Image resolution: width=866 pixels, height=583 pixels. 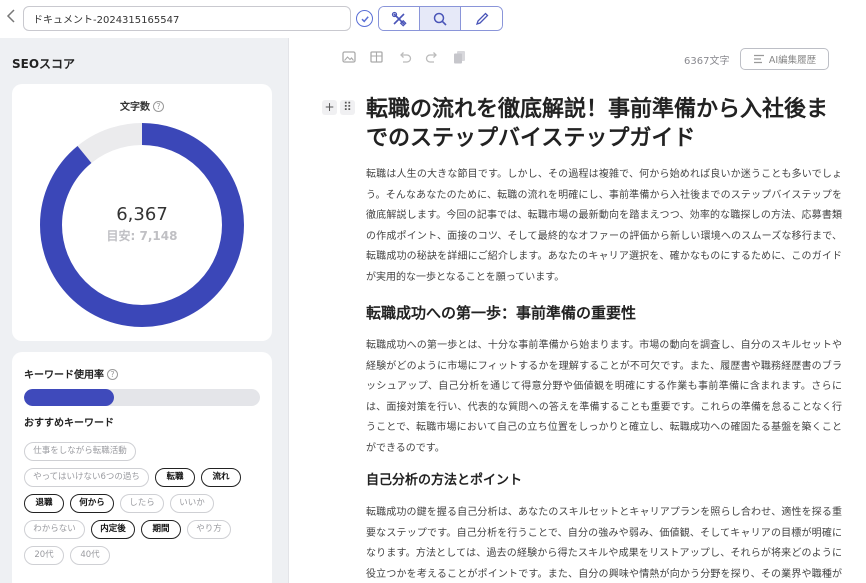 I want to click on block-controls: + ⠿, so click(x=338, y=107).